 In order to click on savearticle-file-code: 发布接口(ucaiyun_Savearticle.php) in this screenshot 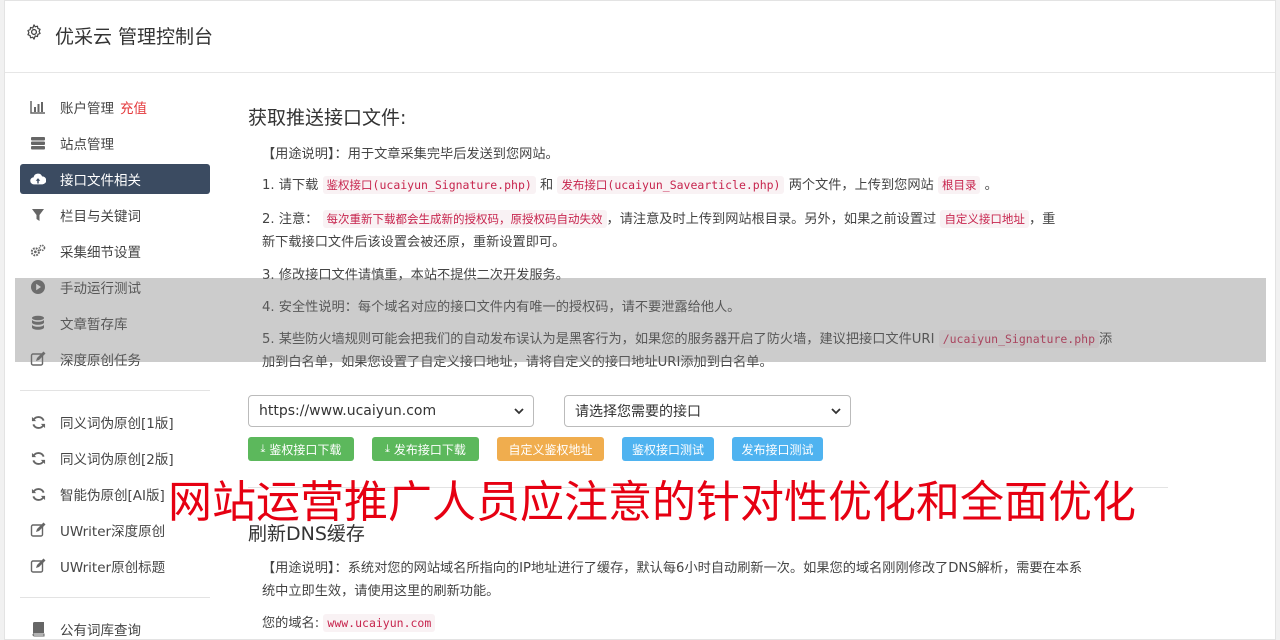, I will do `click(671, 185)`.